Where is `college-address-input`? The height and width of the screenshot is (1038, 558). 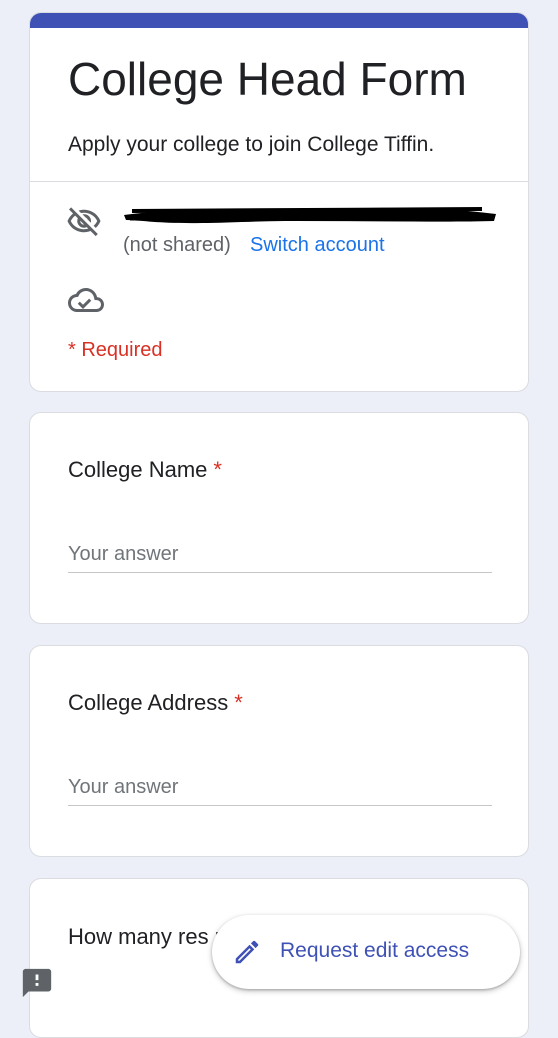 college-address-input is located at coordinates (280, 788).